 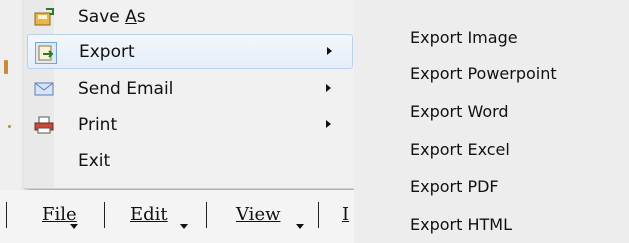 I want to click on menu-bar-edit: Edit, so click(x=149, y=214).